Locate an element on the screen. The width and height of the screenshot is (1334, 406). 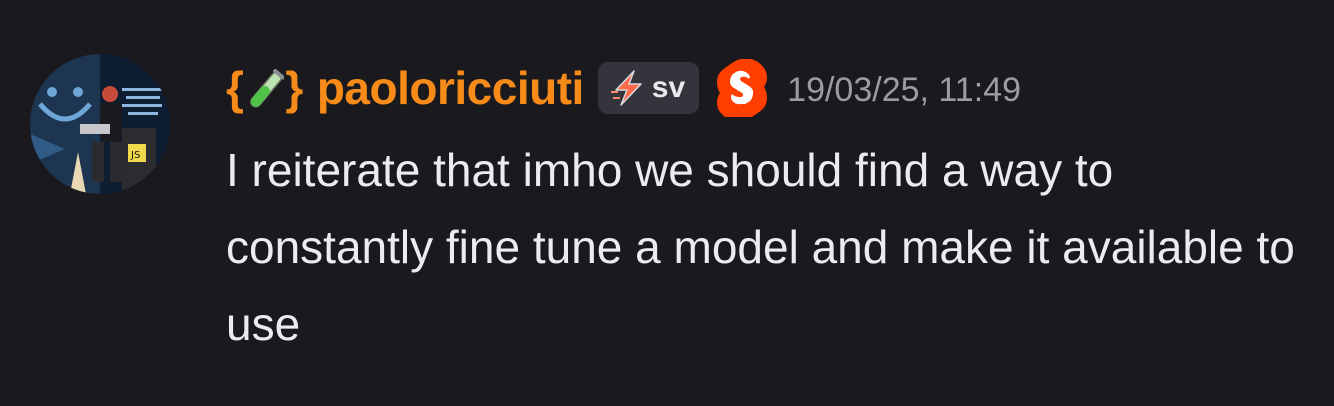
svg-text: JS is located at coordinates (135, 155).